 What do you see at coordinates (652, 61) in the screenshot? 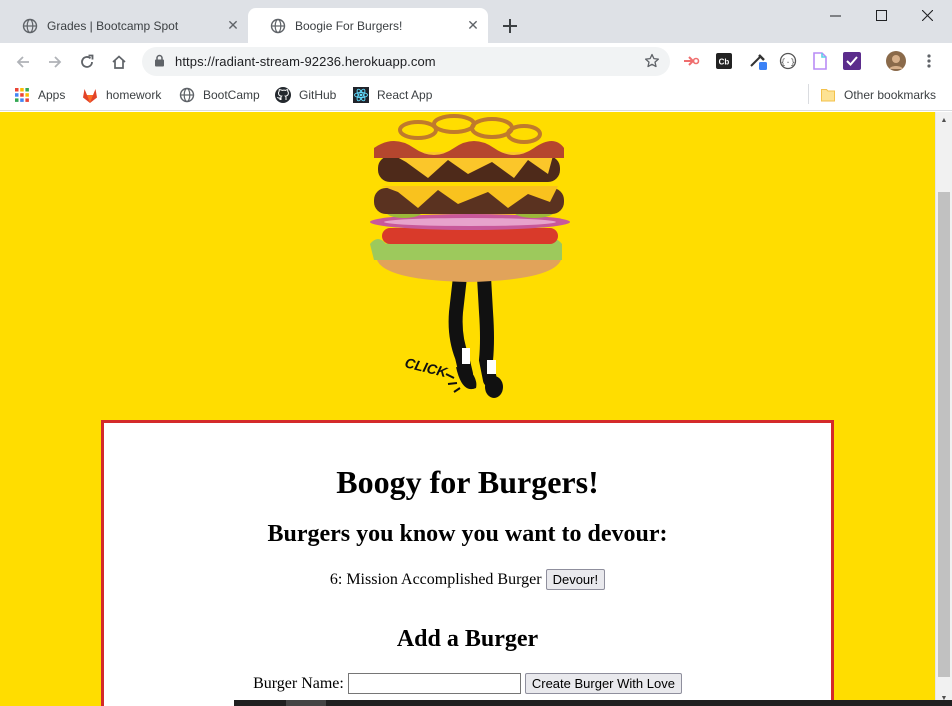
I see `star-icon` at bounding box center [652, 61].